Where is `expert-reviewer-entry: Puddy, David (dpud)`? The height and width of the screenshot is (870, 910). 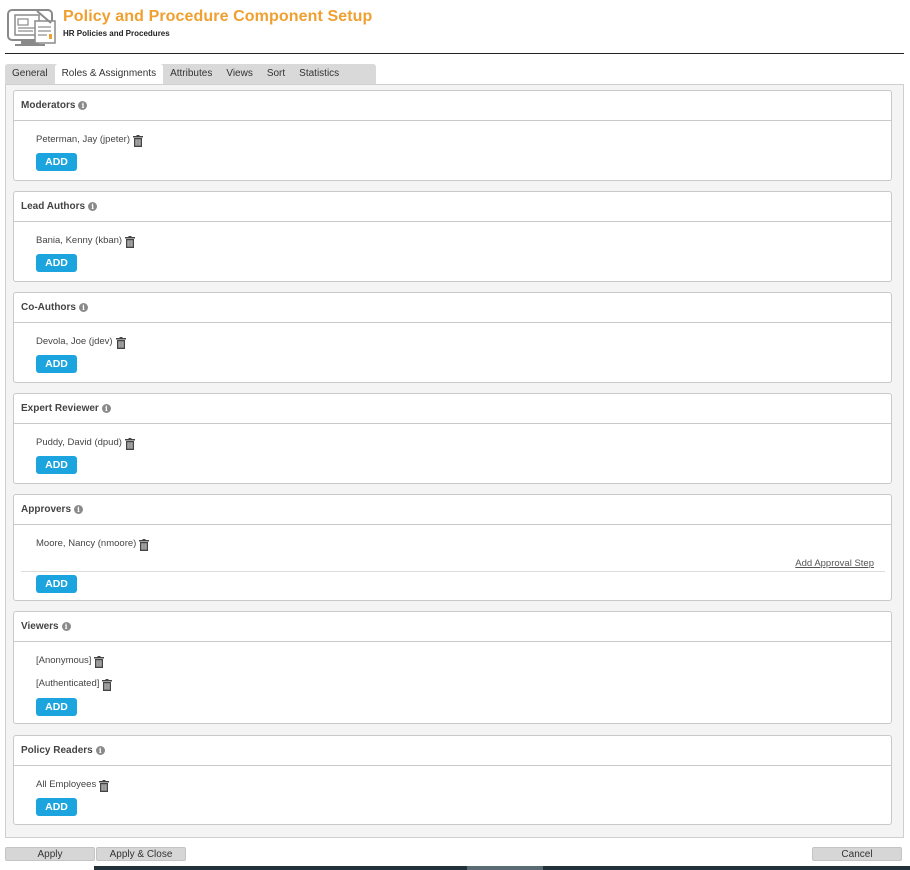 expert-reviewer-entry: Puddy, David (dpud) is located at coordinates (85, 443).